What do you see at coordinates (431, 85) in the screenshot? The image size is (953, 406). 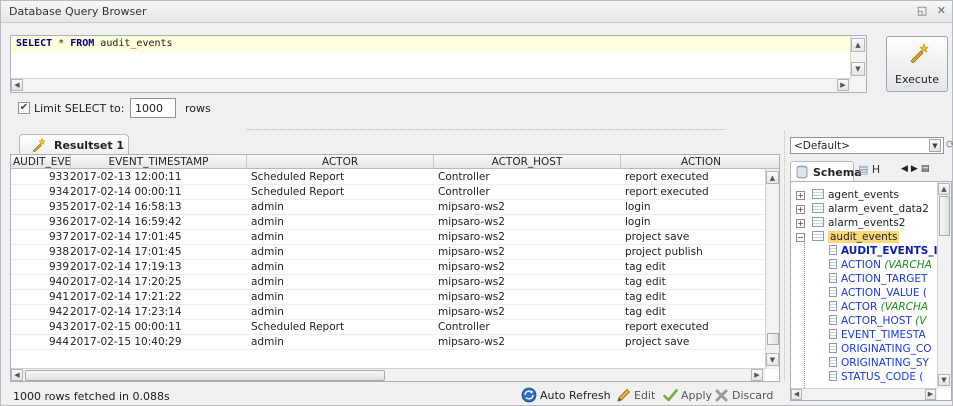 I see `query-horizontal-scrollbar: ◀ ▶` at bounding box center [431, 85].